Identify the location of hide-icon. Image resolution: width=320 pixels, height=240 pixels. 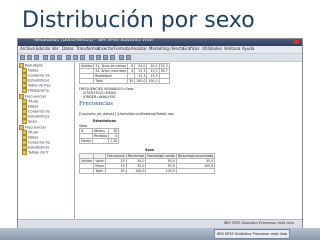
(128, 57).